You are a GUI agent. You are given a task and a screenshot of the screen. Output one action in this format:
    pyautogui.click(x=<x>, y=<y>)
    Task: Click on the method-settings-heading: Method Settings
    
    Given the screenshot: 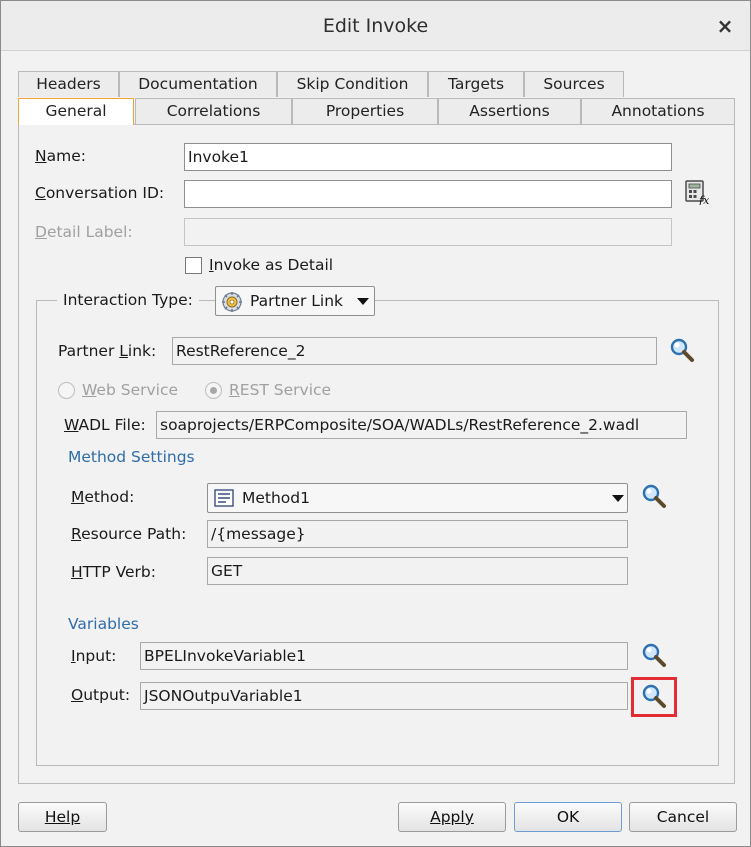 What is the action you would take?
    pyautogui.click(x=131, y=457)
    